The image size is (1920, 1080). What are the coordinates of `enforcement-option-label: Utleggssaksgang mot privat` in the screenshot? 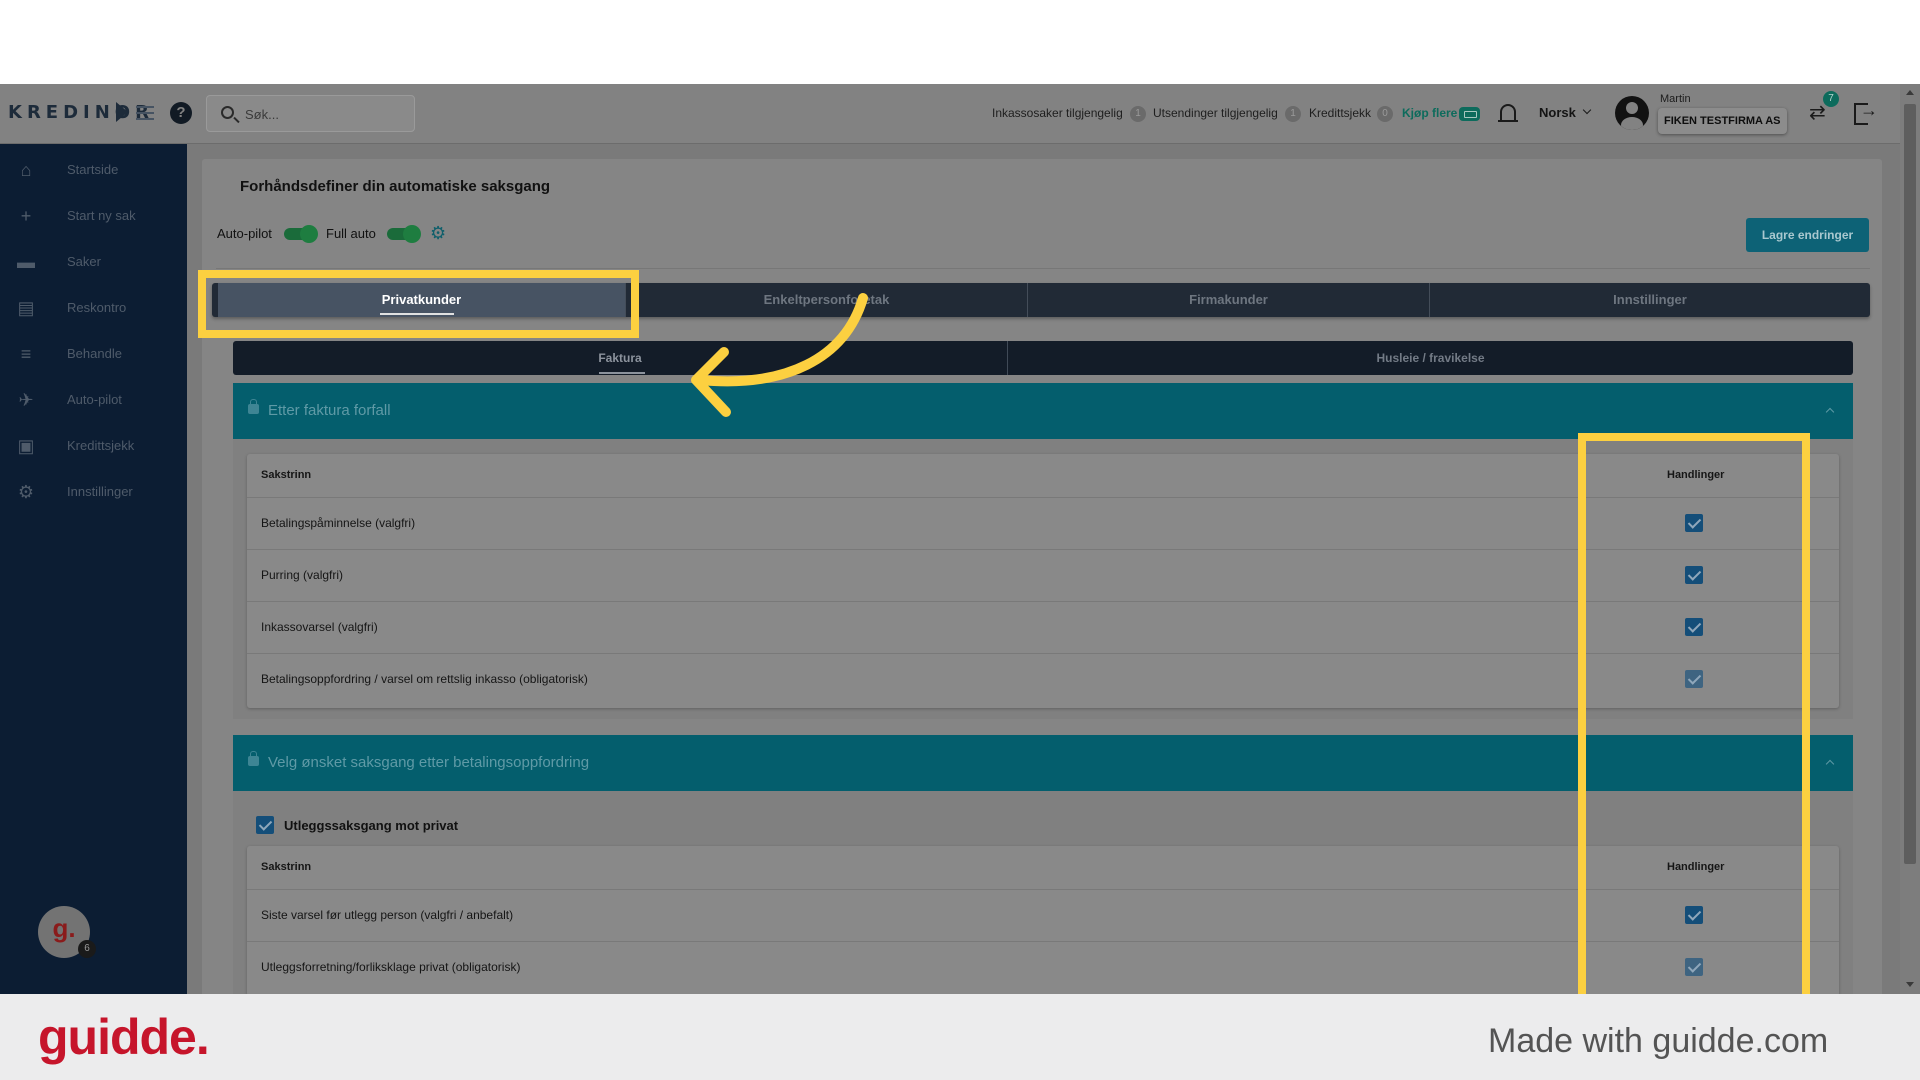 It's located at (371, 825).